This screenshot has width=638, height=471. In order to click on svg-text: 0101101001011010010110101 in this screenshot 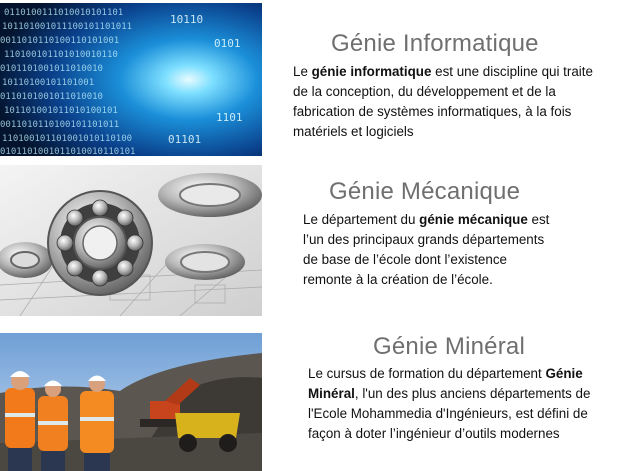, I will do `click(67, 151)`.